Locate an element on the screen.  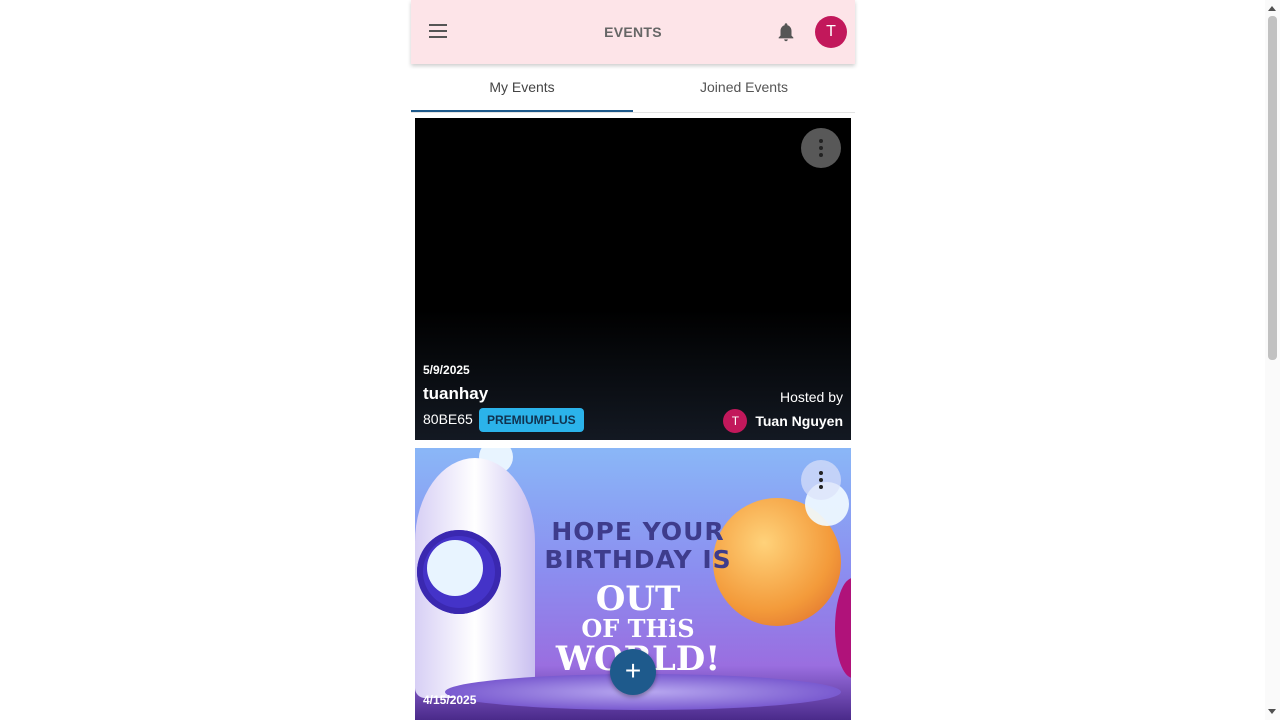
event-date: 5/9/2025 is located at coordinates (446, 370).